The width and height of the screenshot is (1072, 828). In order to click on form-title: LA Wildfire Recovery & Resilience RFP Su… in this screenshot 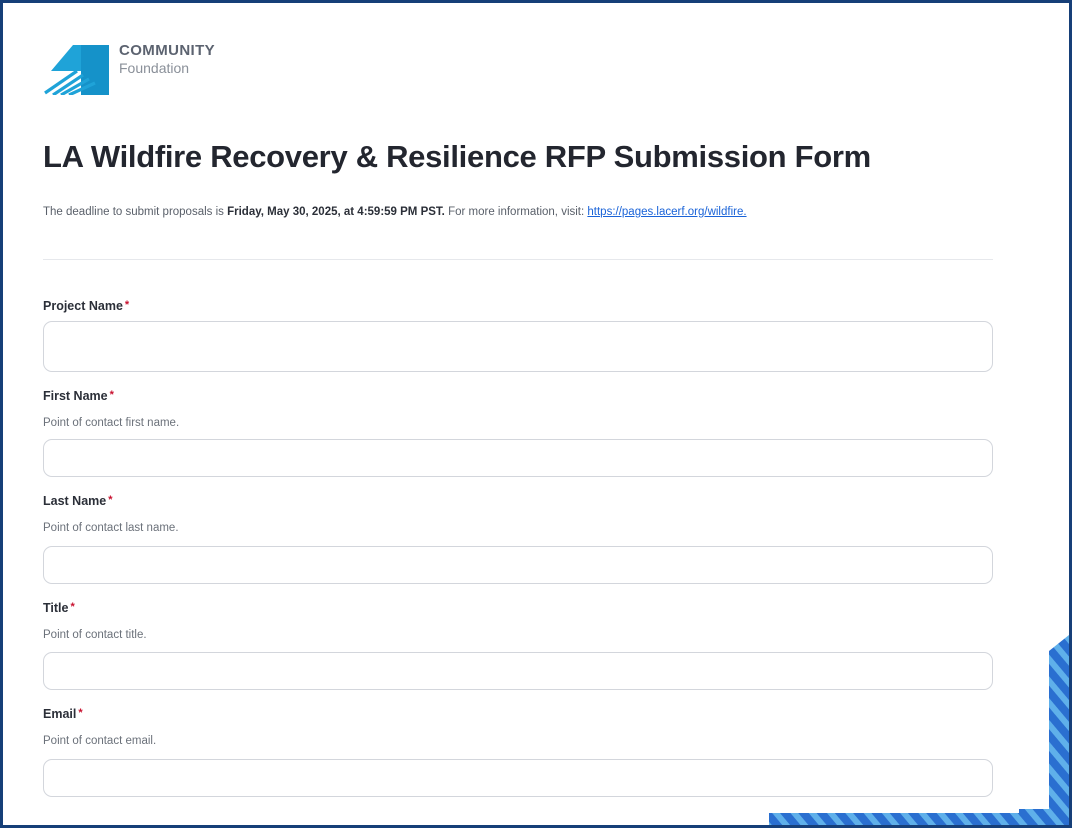, I will do `click(457, 156)`.